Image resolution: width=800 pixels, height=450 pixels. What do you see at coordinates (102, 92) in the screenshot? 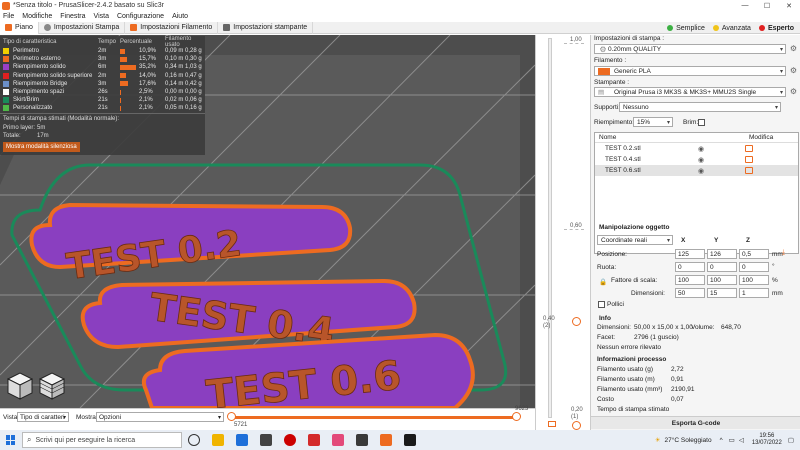
I see `legend-row: Riempimento spazi 26s 2,5% 0,00 m 0,00 g` at bounding box center [102, 92].